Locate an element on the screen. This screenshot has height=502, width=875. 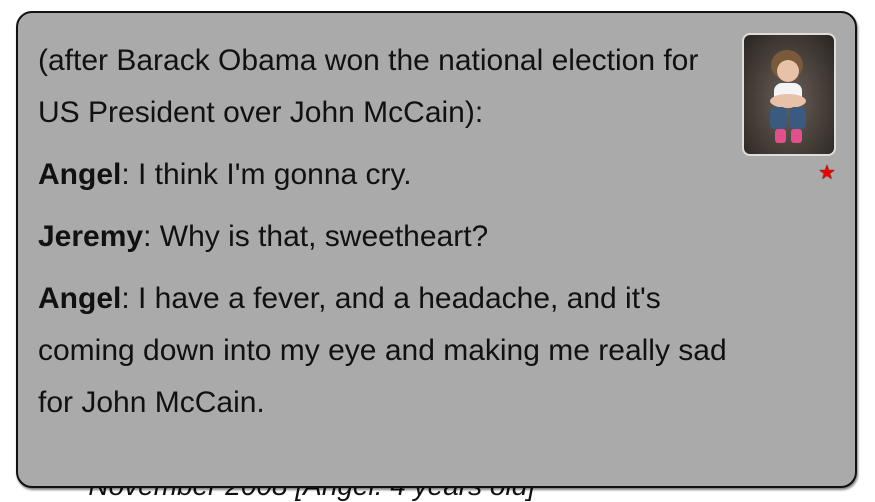
dialogue-text: : I think I'm gonna cry. is located at coordinates (266, 174).